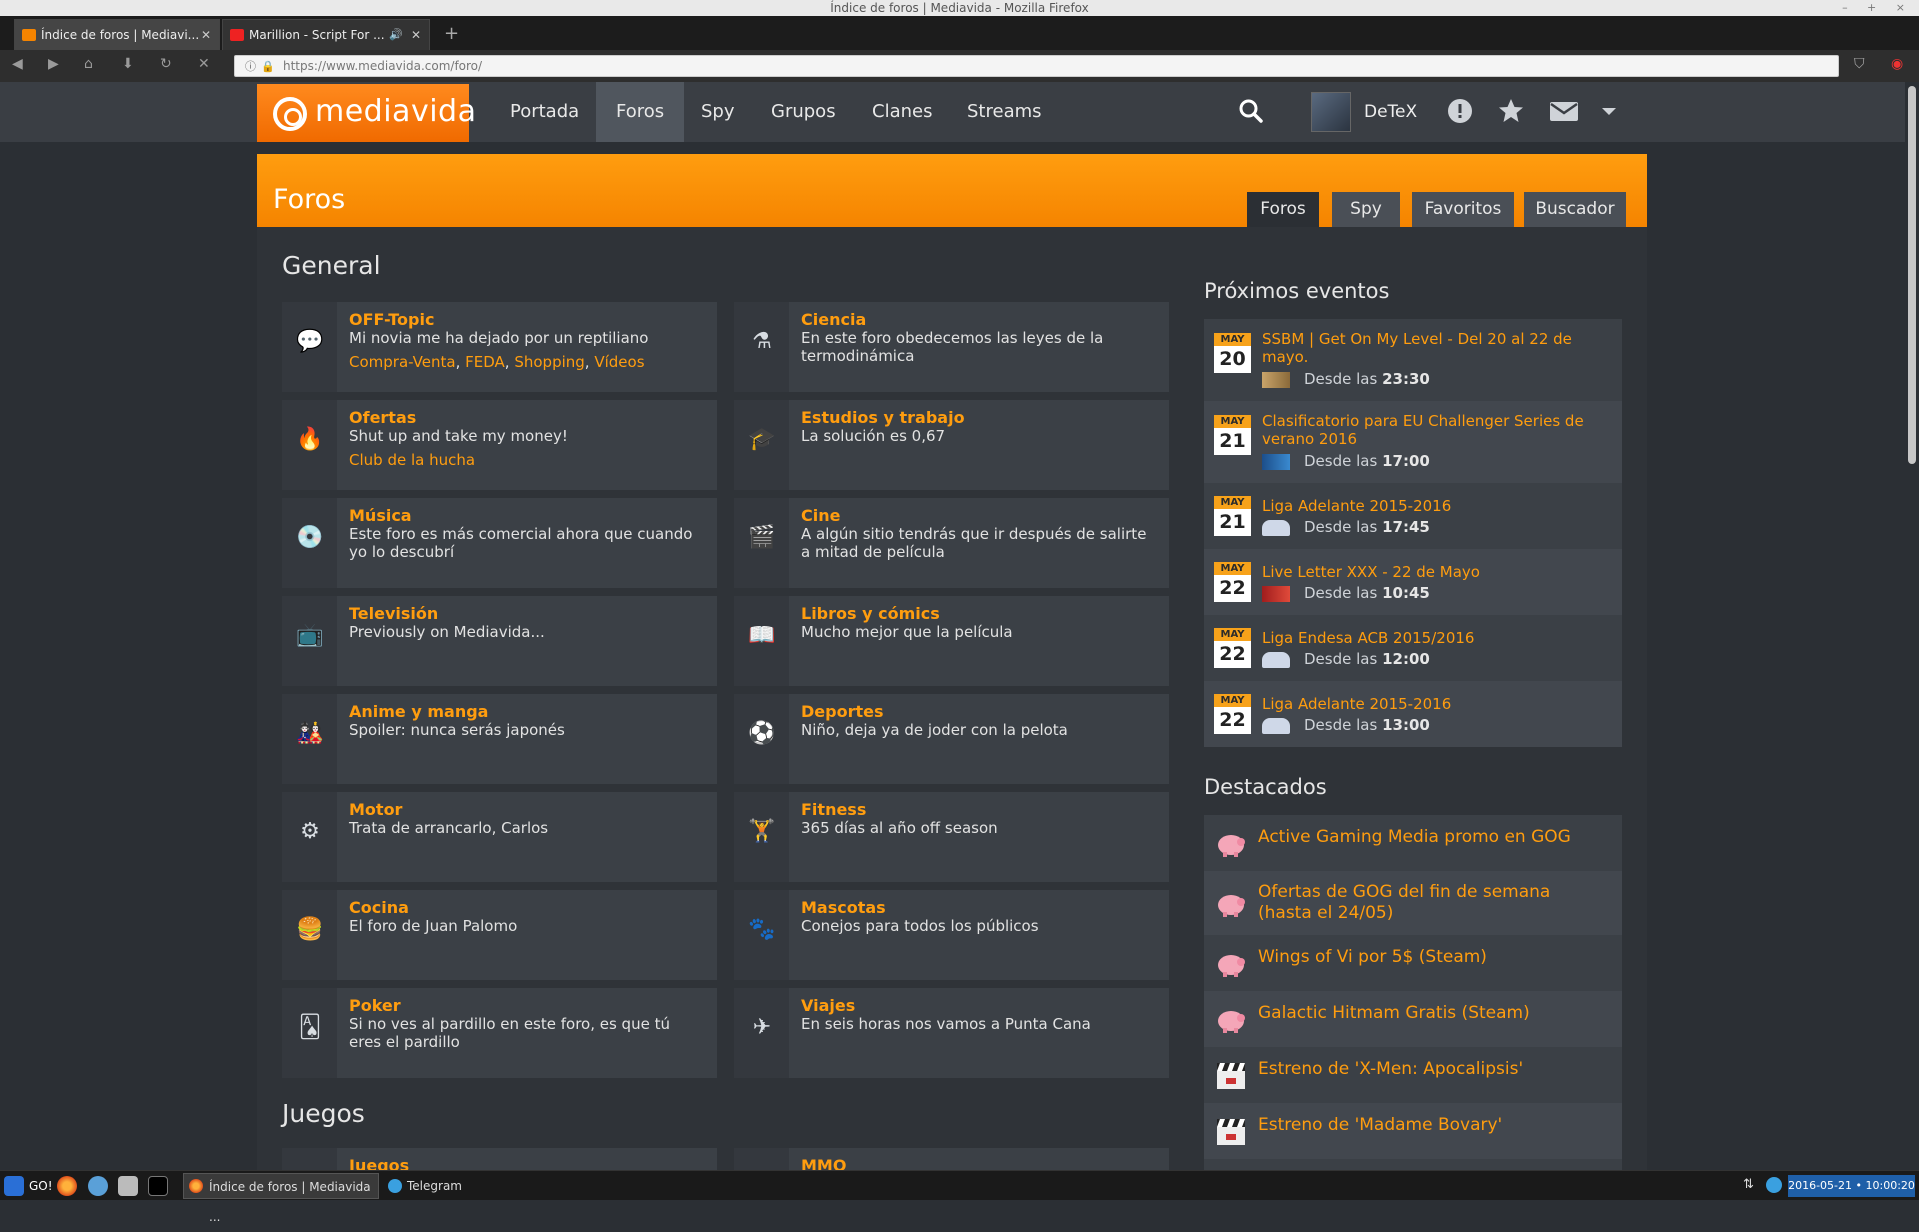 The height and width of the screenshot is (1232, 1919). What do you see at coordinates (820, 515) in the screenshot?
I see `forum-title: Cine` at bounding box center [820, 515].